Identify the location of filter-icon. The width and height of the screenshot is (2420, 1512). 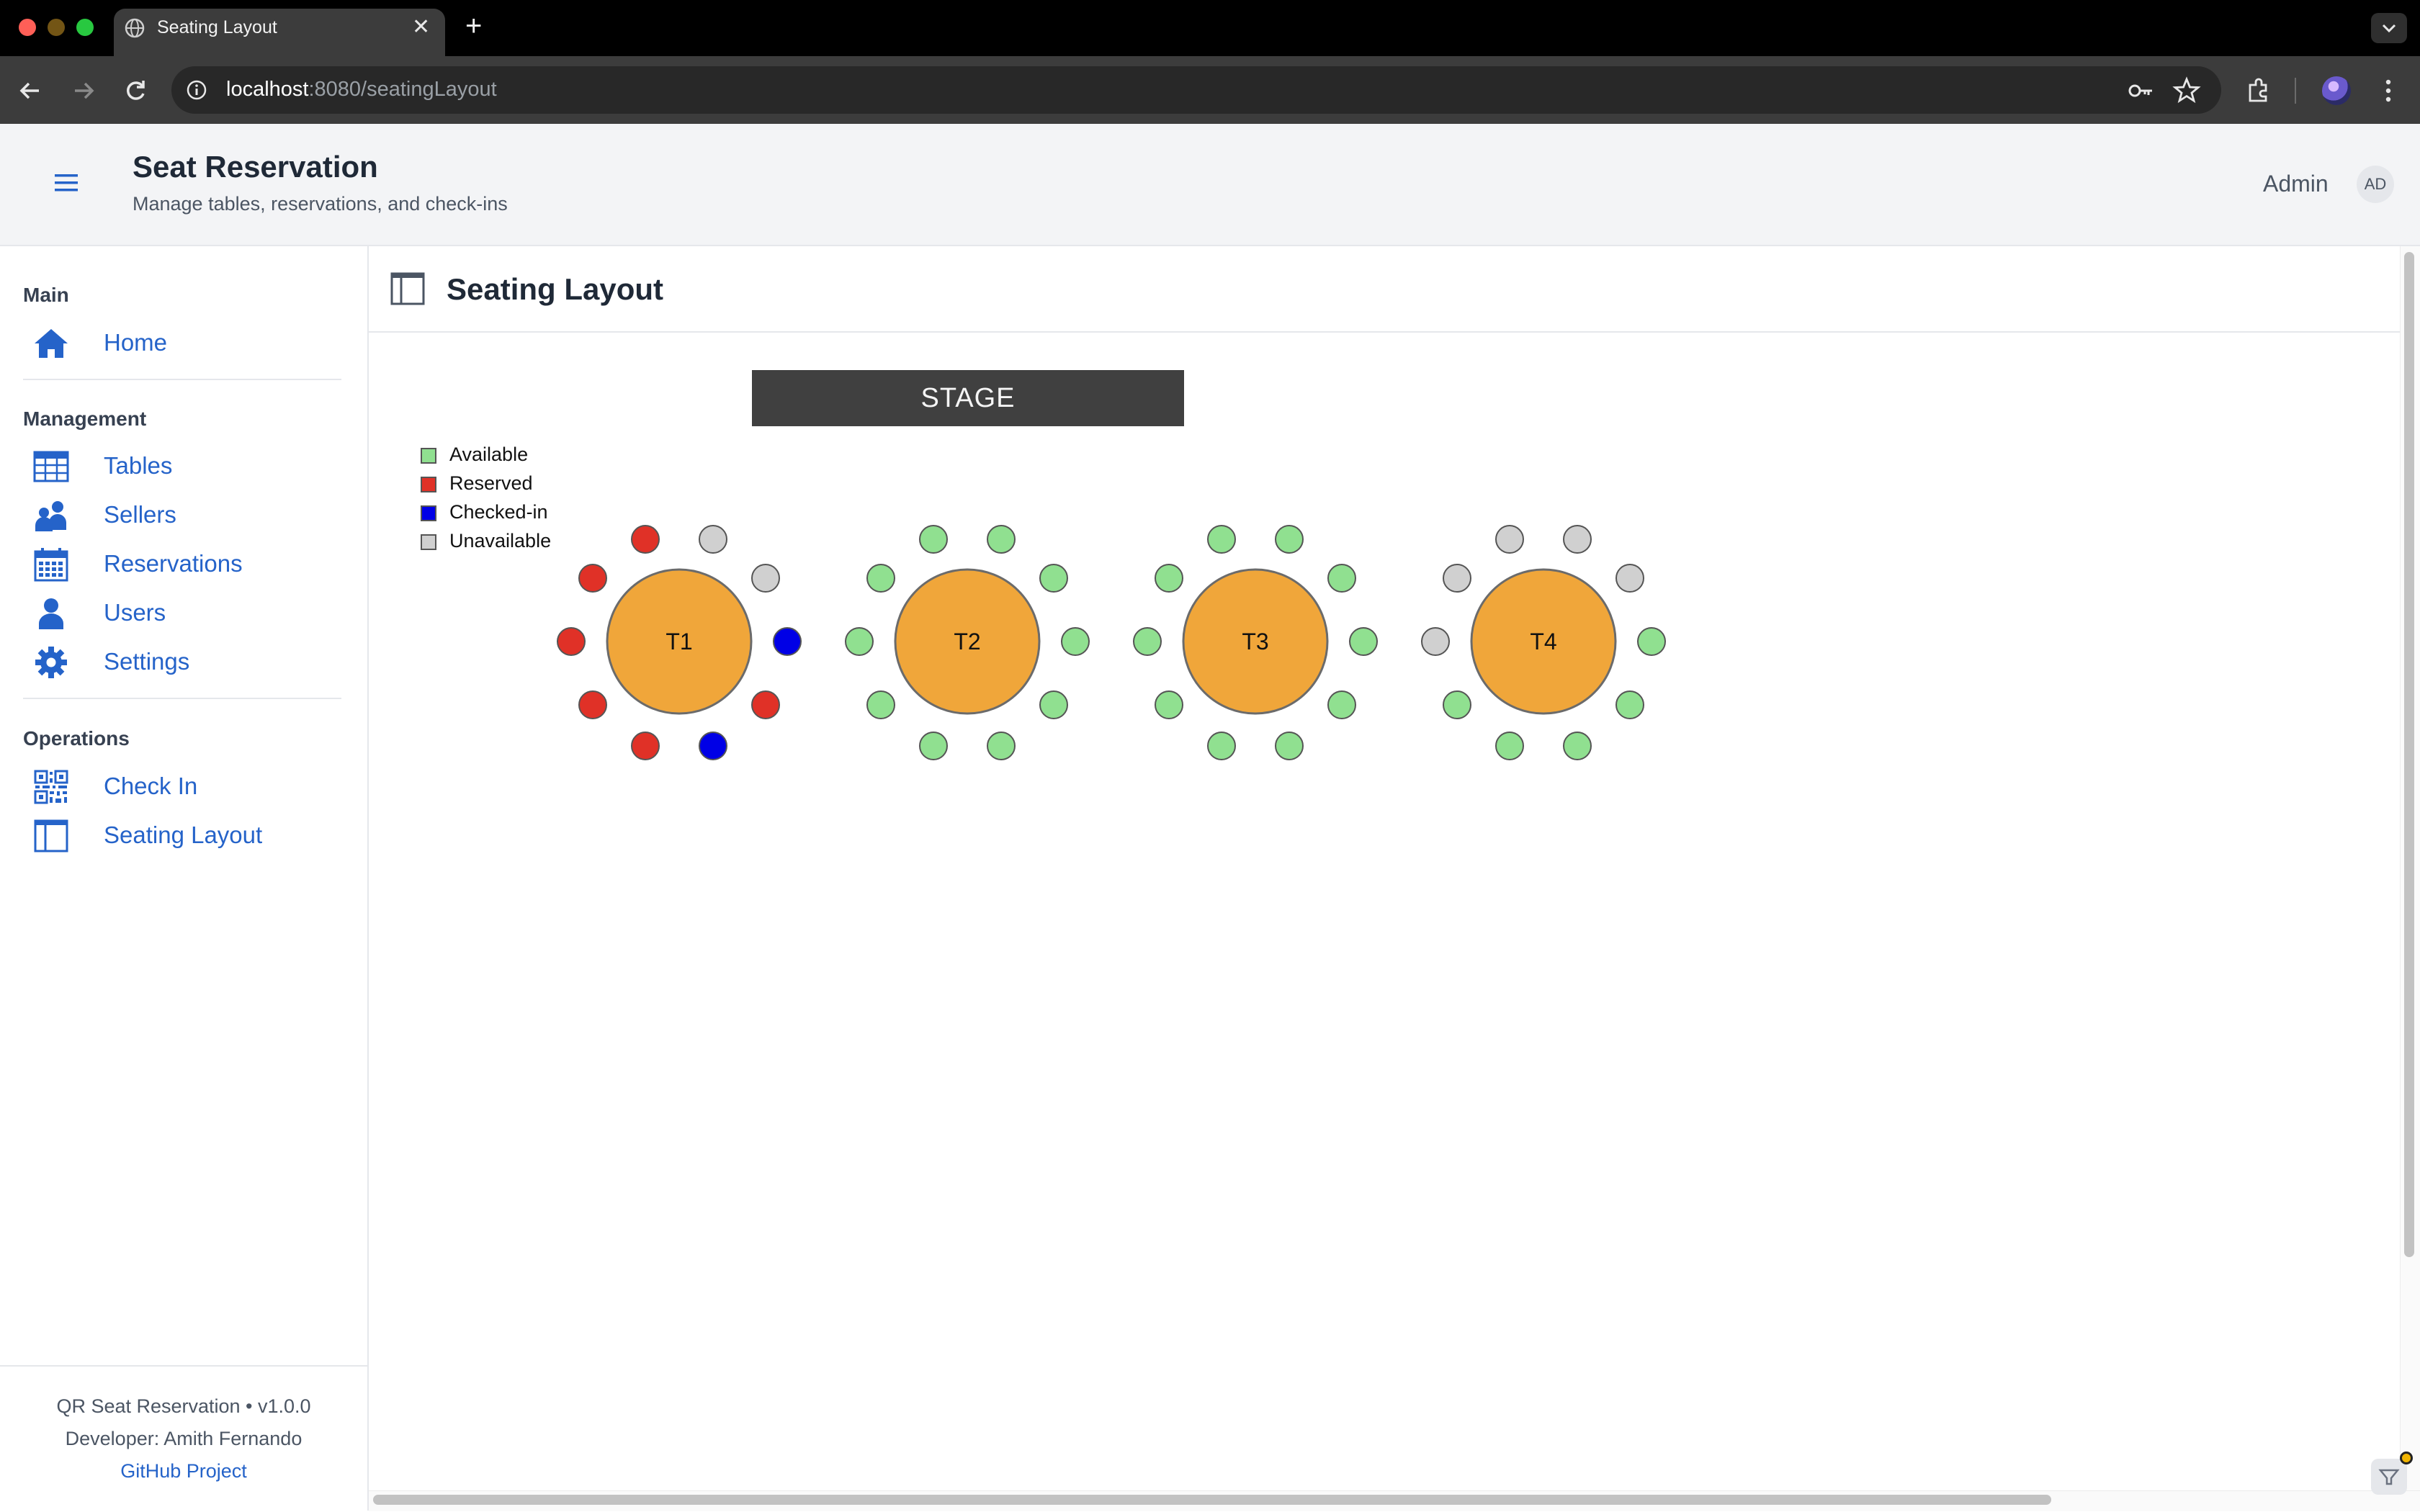
(2389, 1477).